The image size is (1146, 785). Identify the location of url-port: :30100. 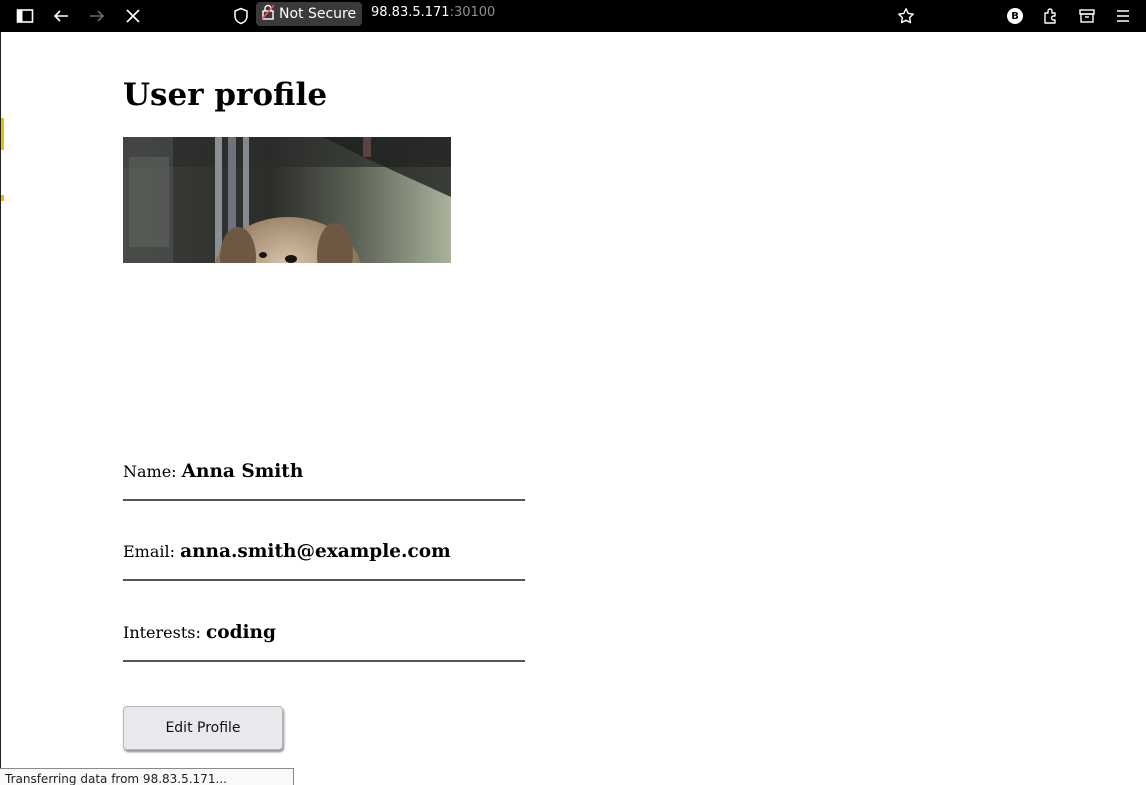
(472, 12).